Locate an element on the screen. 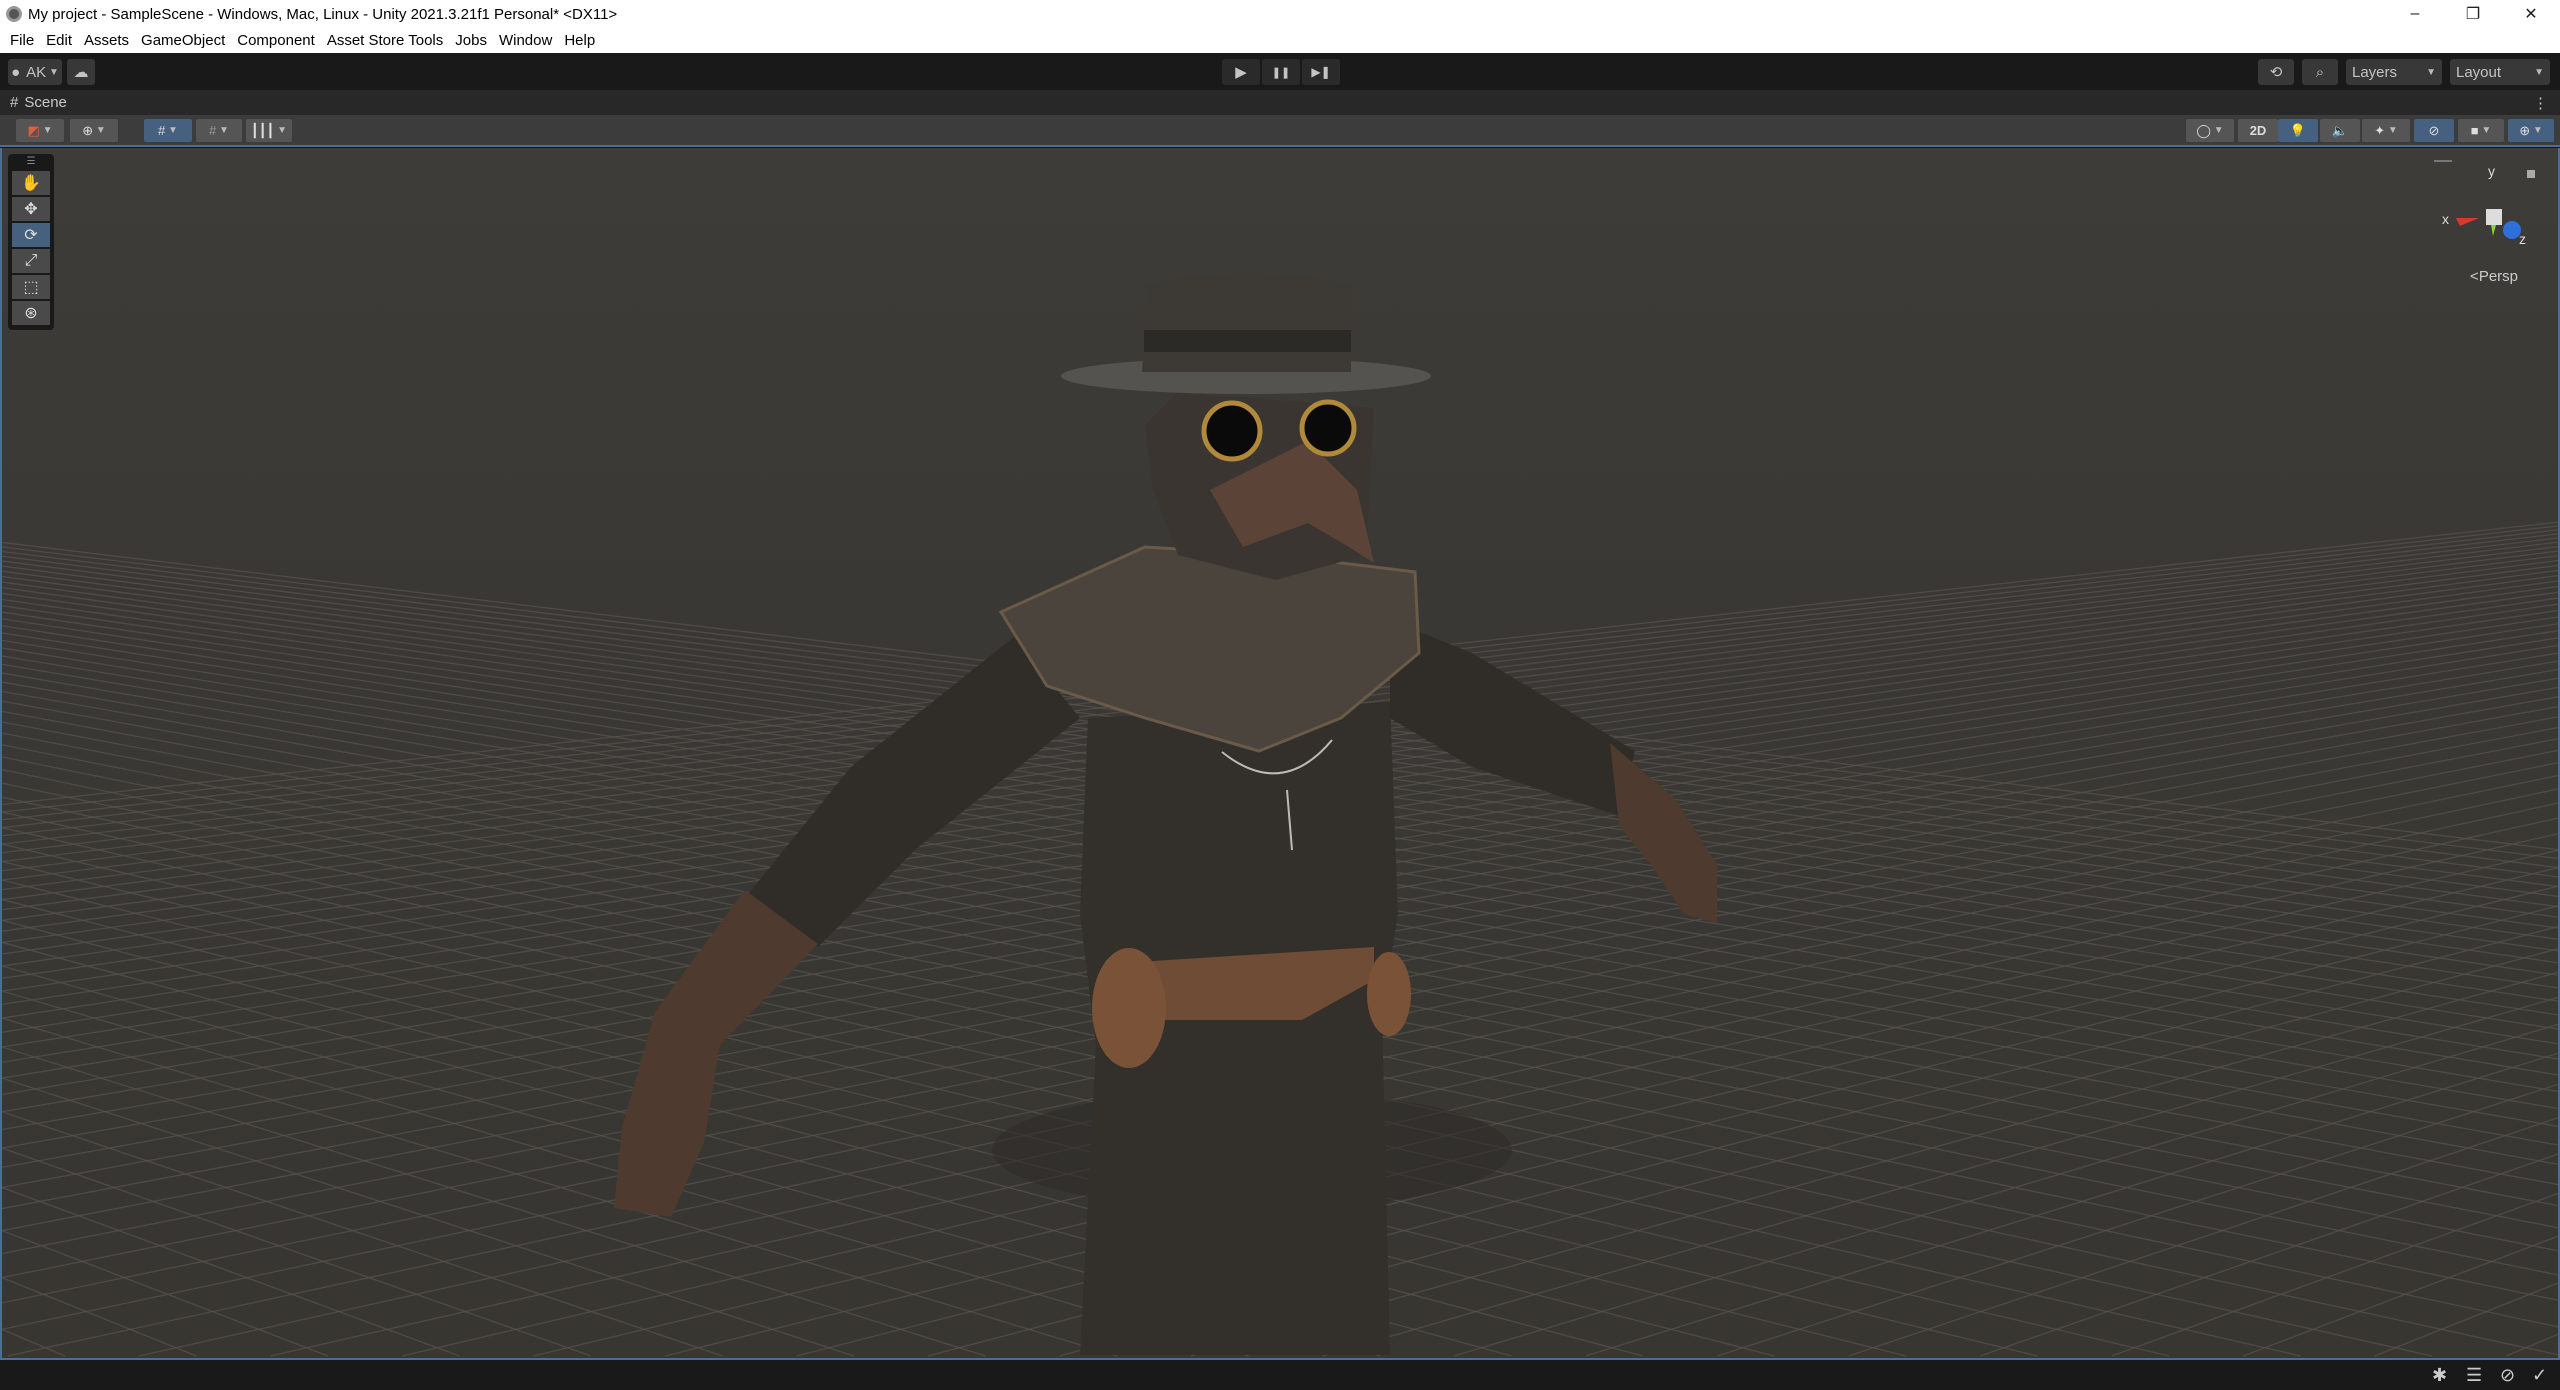  move-tool-button: ✥ is located at coordinates (31, 209).